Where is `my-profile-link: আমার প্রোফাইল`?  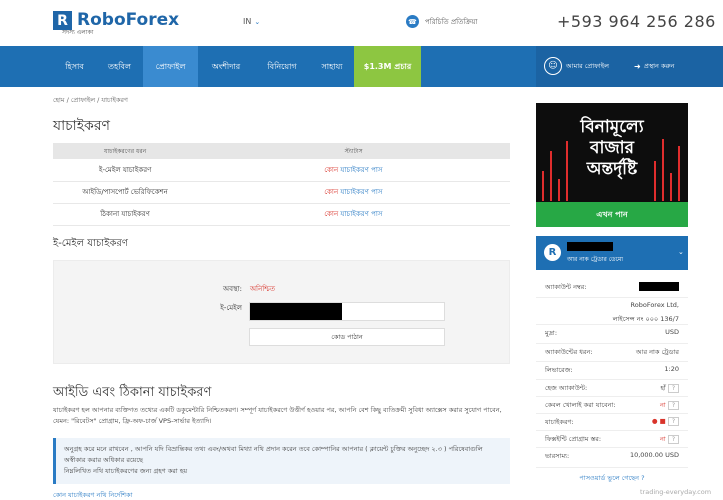
my-profile-link: আমার প্রোফাইল is located at coordinates (587, 66).